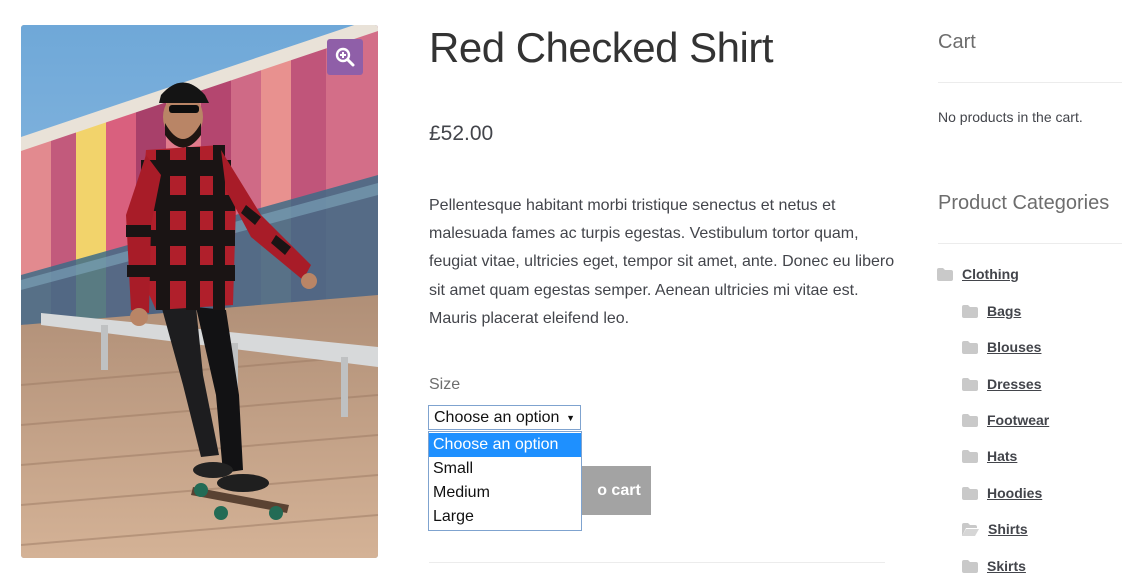 This screenshot has width=1122, height=578. I want to click on size-option: Large, so click(505, 517).